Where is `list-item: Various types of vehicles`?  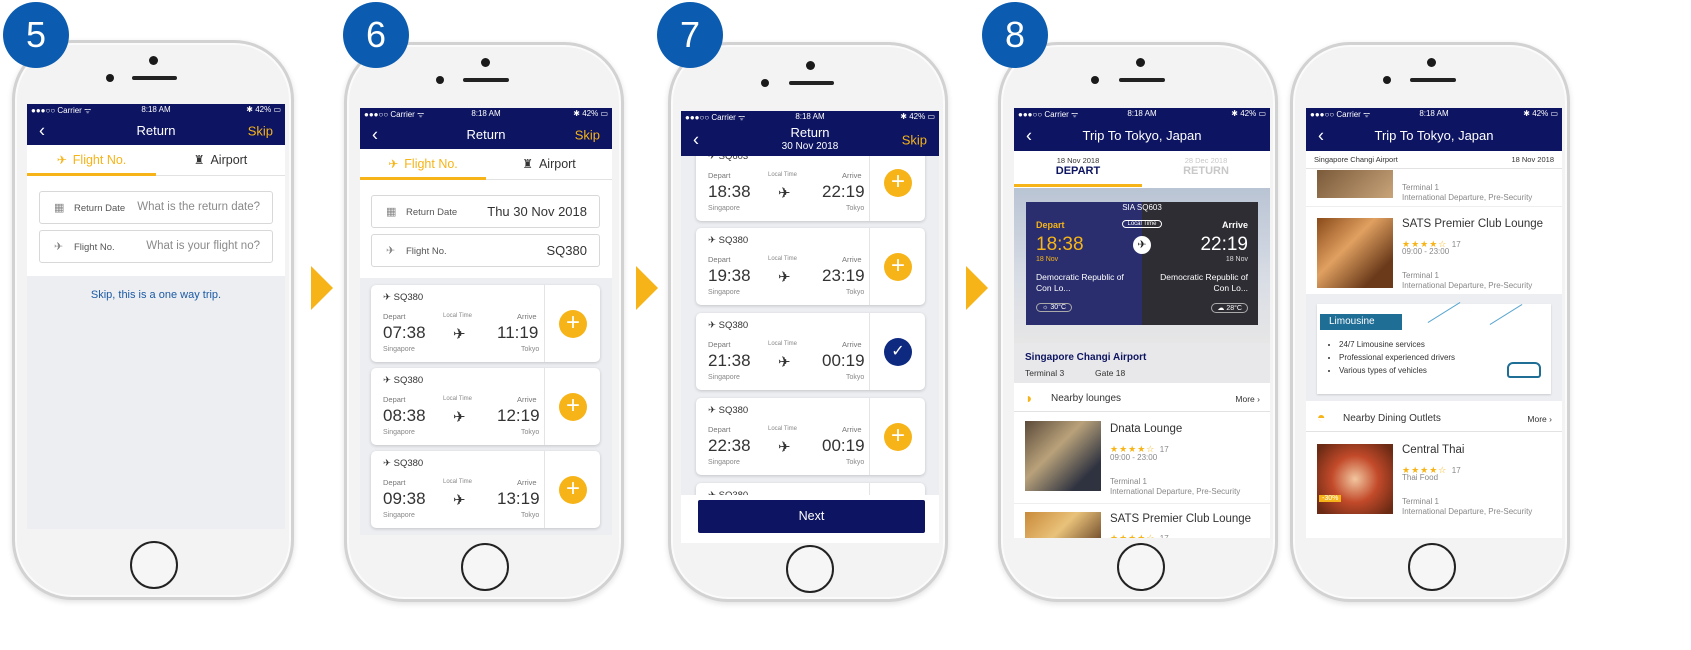 list-item: Various types of vehicles is located at coordinates (1397, 370).